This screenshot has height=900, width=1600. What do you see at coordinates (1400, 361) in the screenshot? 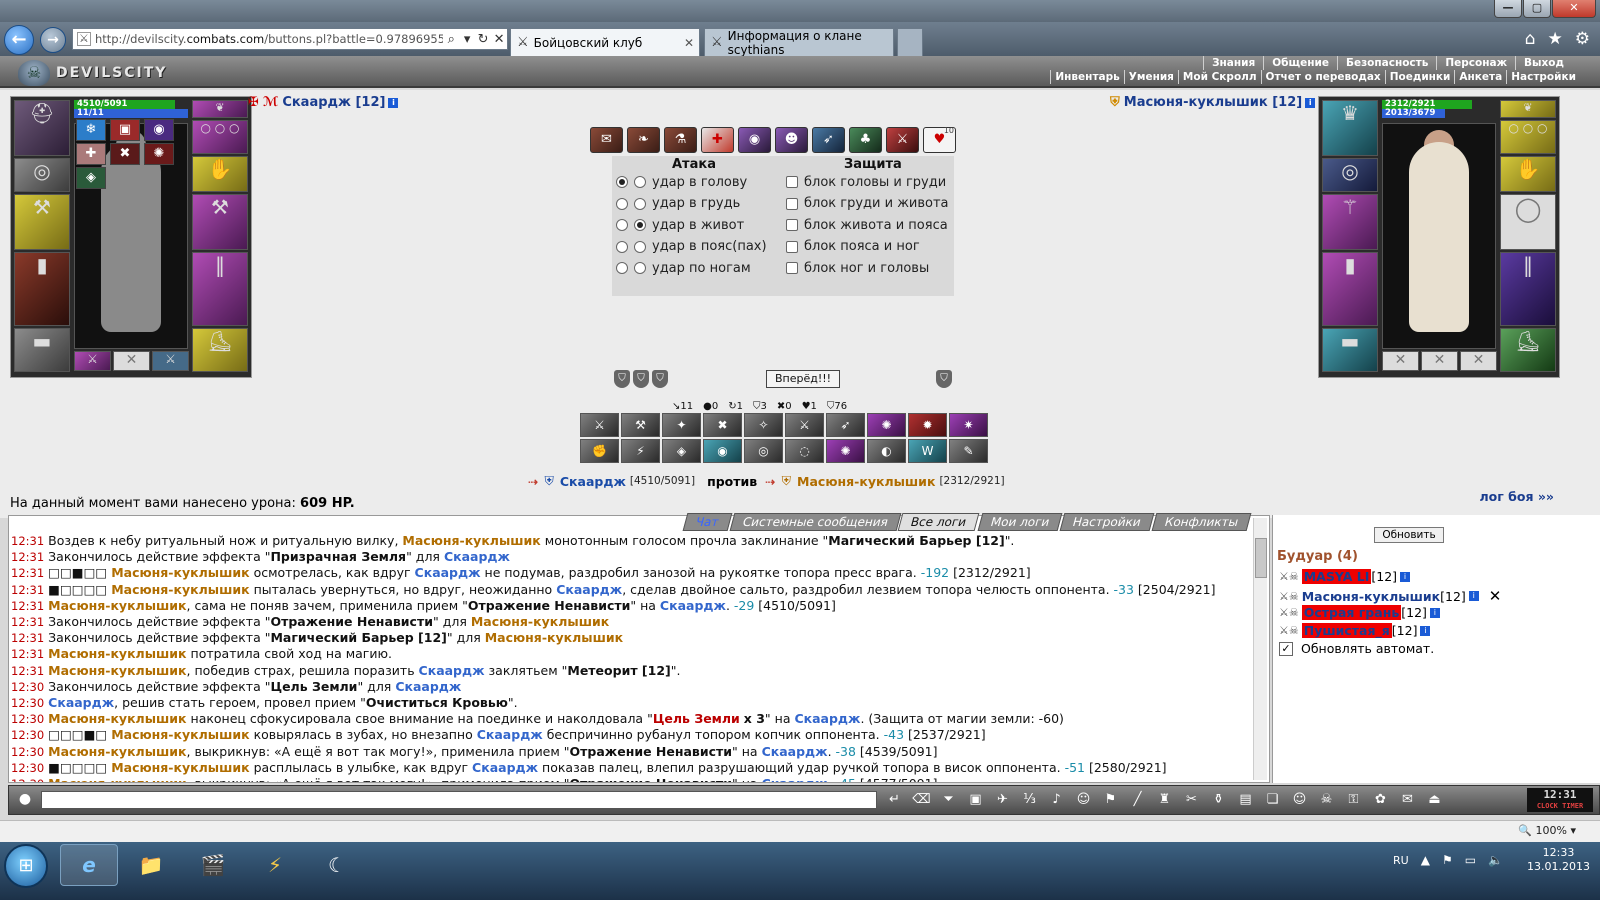
I see `pocket-slot-1: ✕` at bounding box center [1400, 361].